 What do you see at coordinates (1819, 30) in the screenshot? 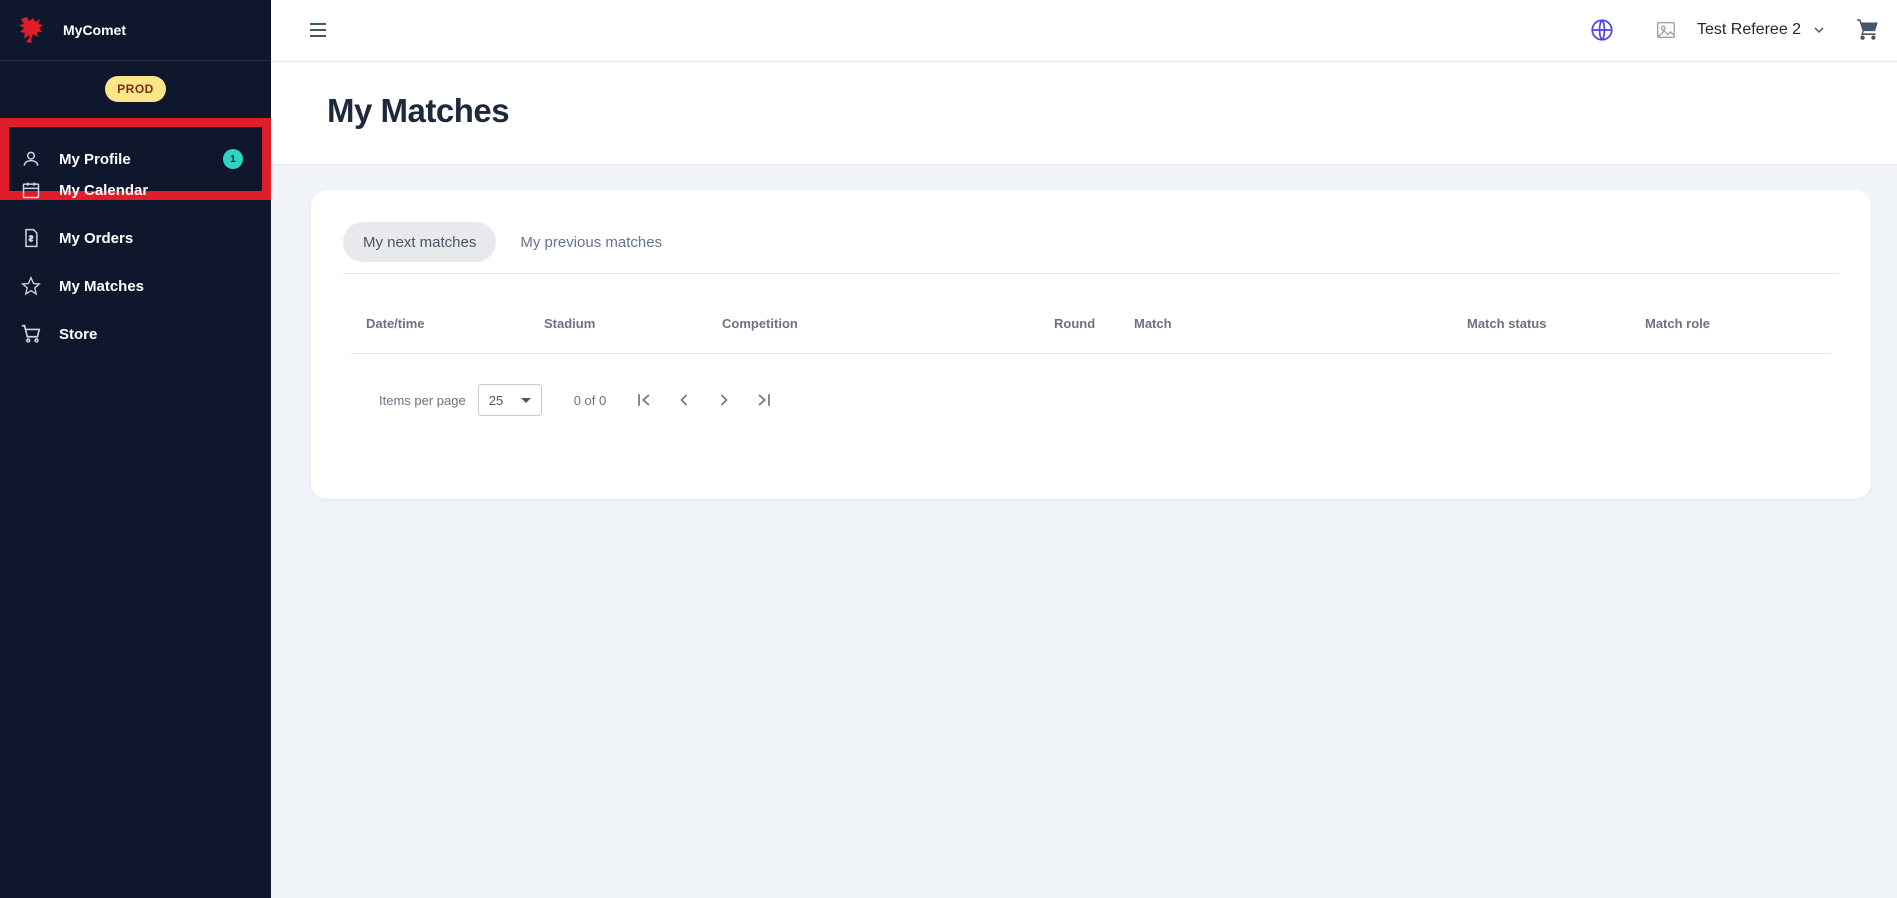
I see `chevron-down-icon` at bounding box center [1819, 30].